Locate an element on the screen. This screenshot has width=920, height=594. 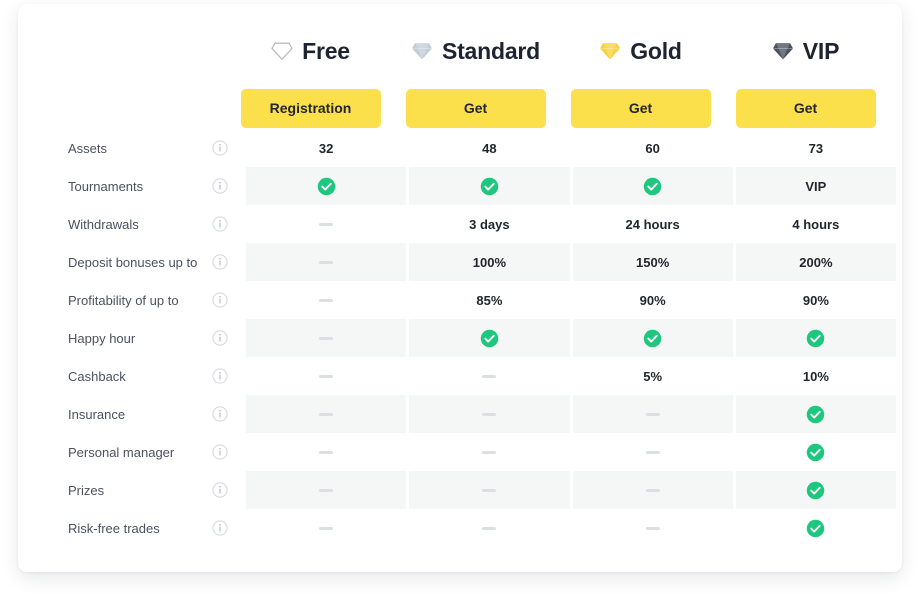
plan-name: Gold is located at coordinates (656, 50).